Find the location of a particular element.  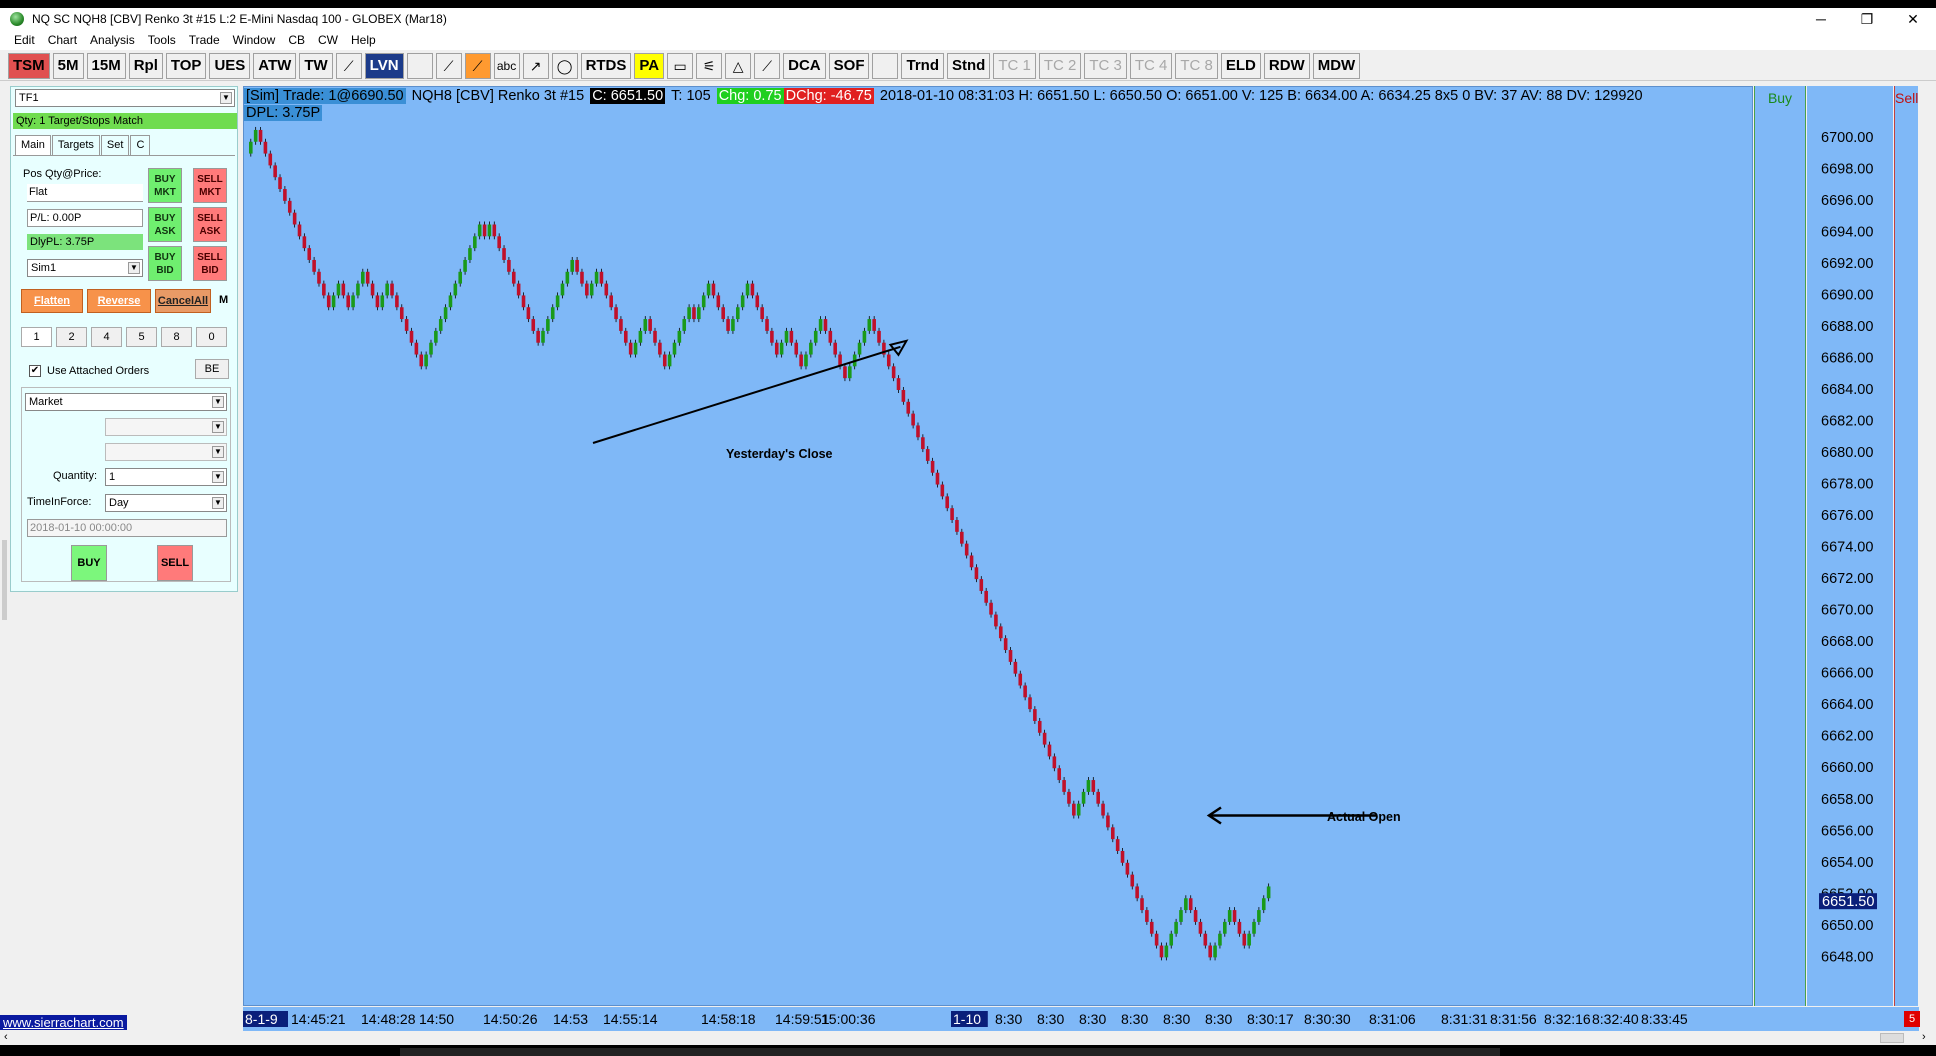

menu-cb: CB is located at coordinates (296, 40).